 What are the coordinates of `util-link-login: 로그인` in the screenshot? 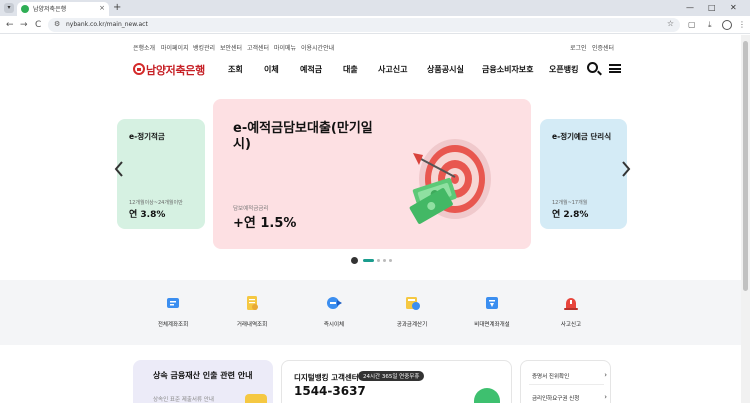 It's located at (578, 47).